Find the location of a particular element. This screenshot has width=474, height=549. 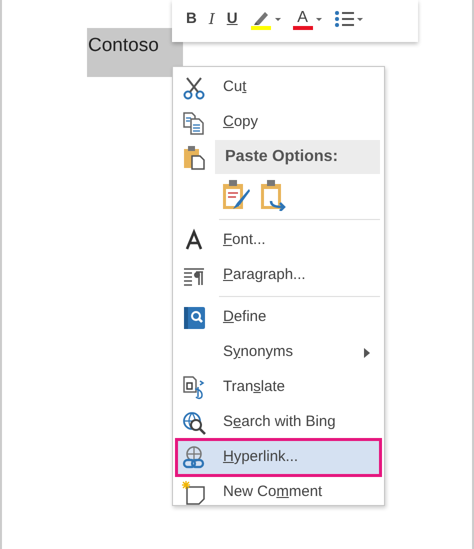

bullet-list-icon is located at coordinates (344, 19).